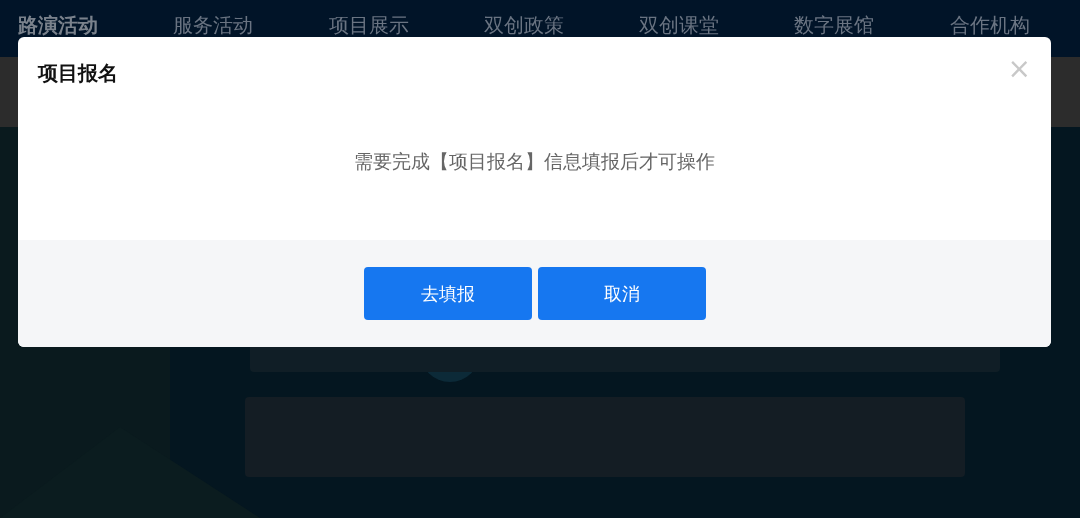 The height and width of the screenshot is (518, 1080). Describe the element at coordinates (621, 293) in the screenshot. I see `cancel-button: 取消` at that location.